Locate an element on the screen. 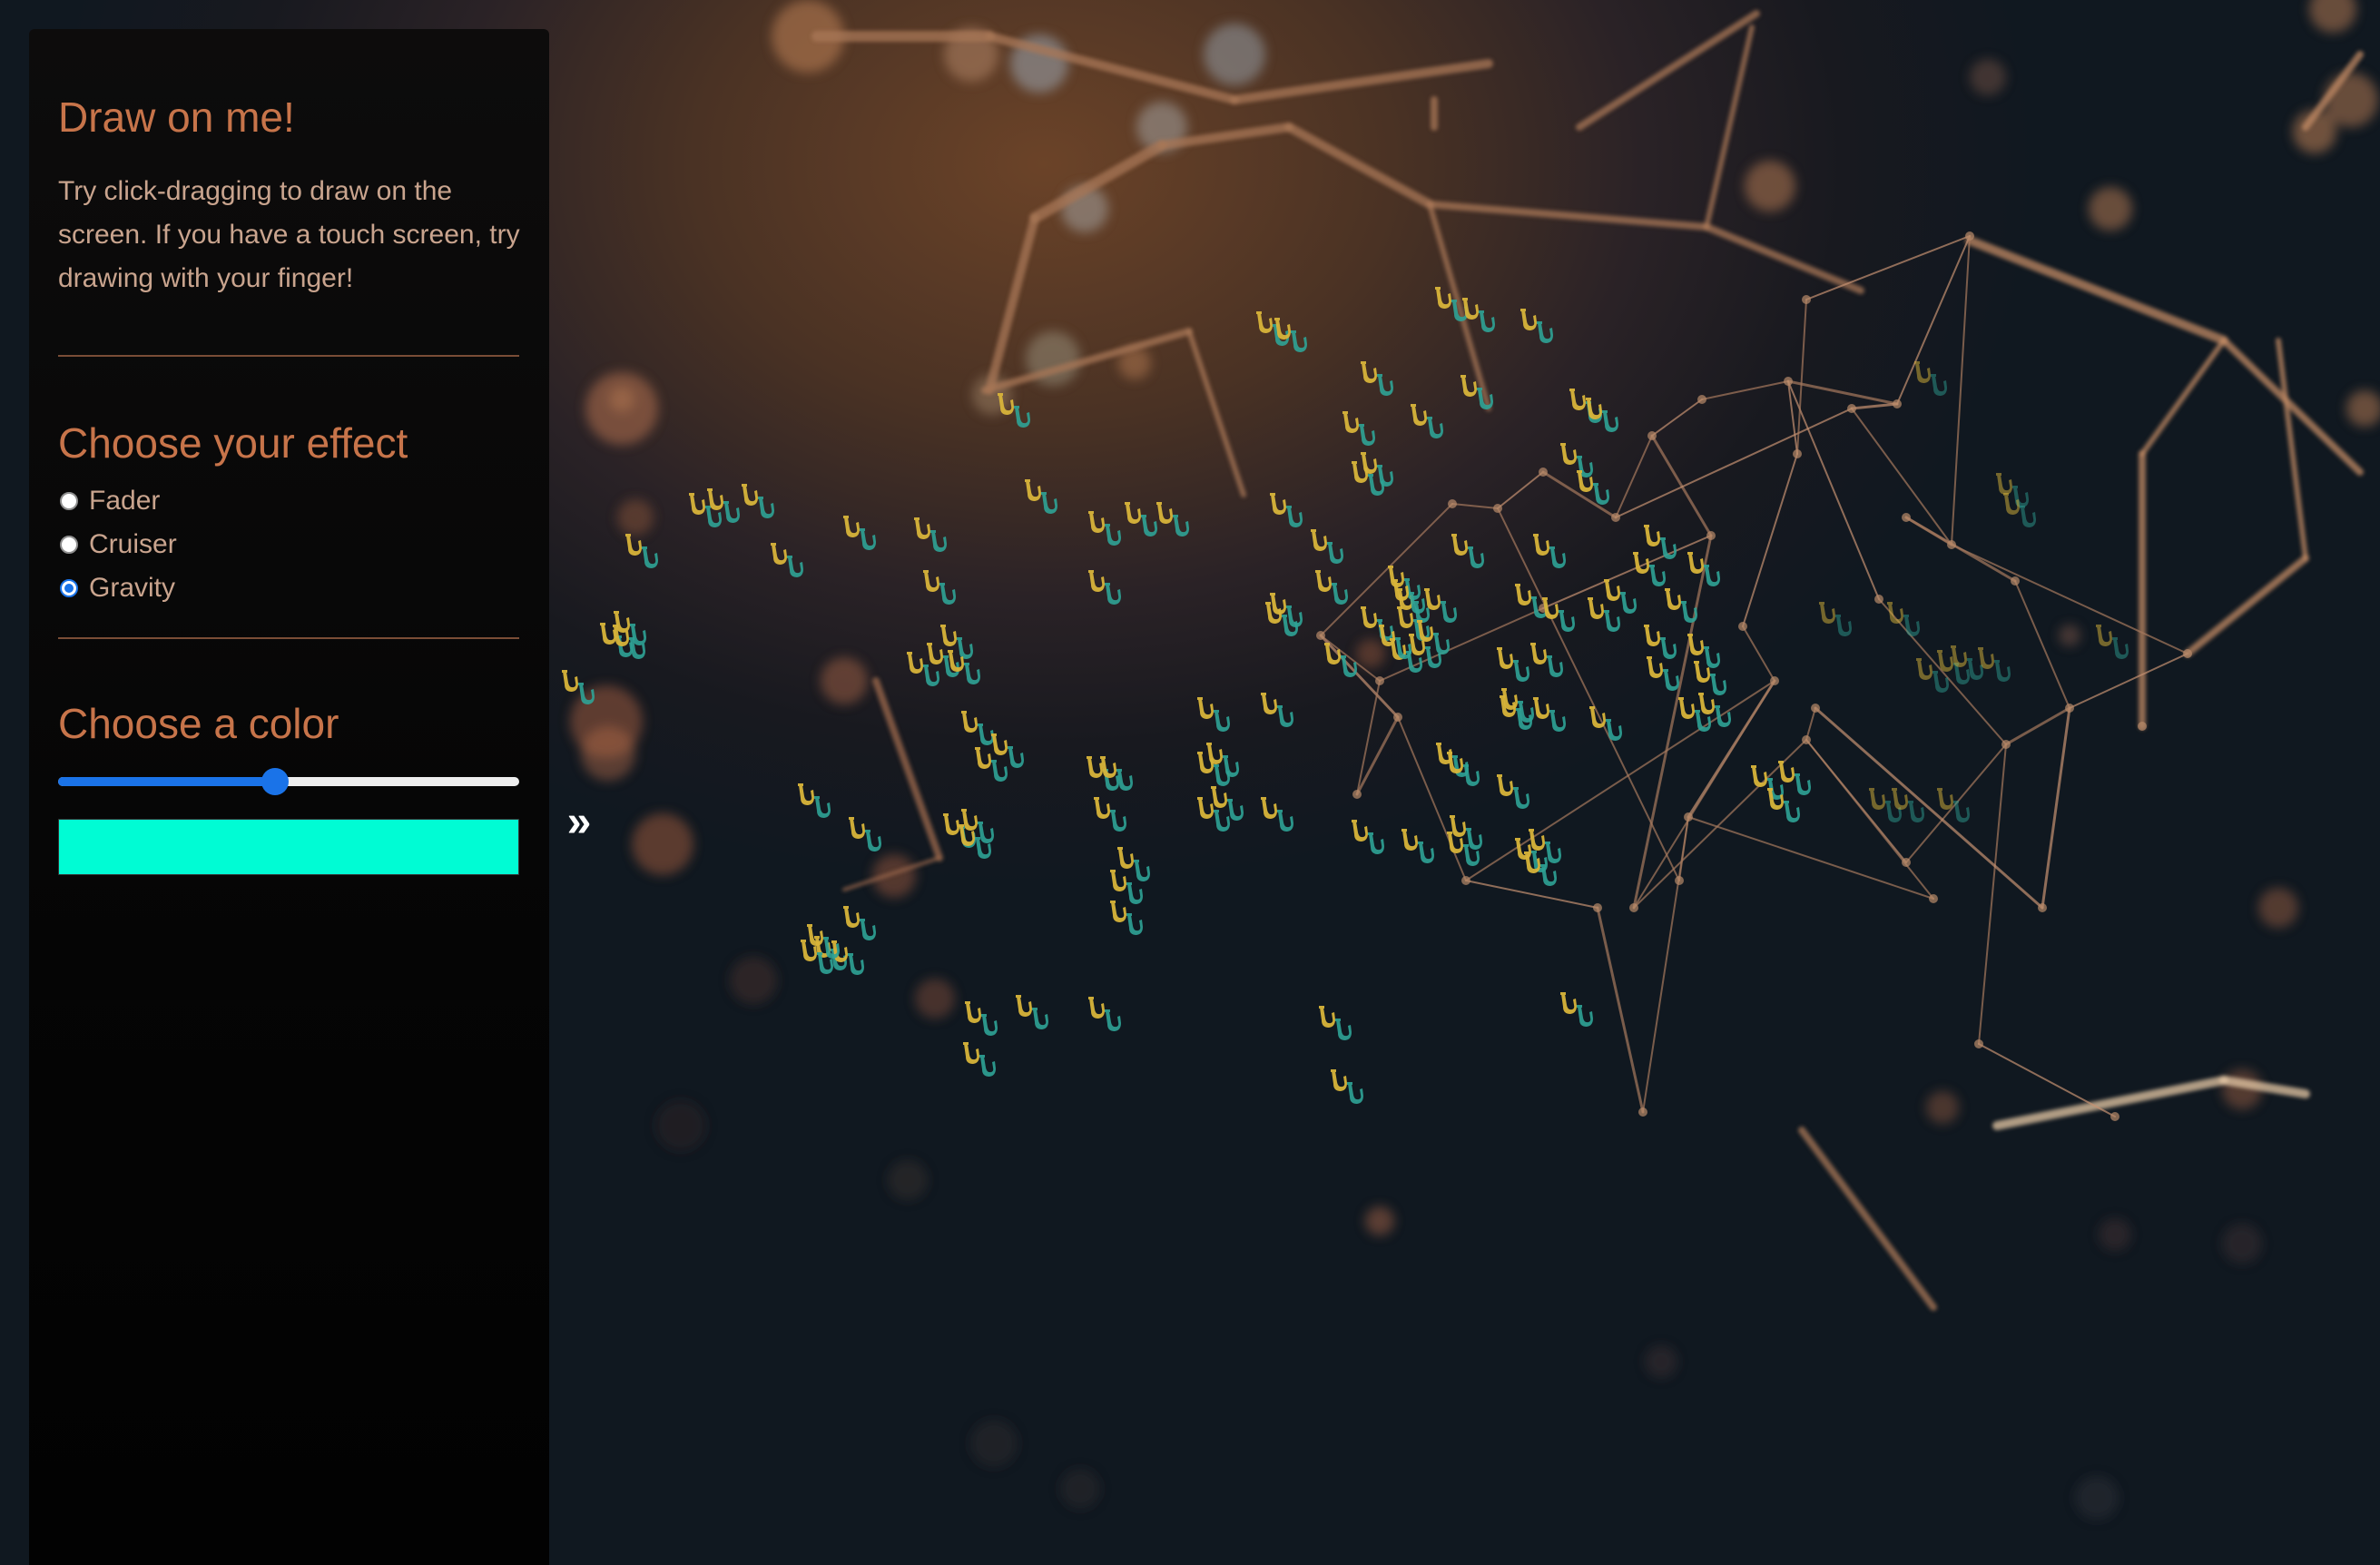 The width and height of the screenshot is (2380, 1565). fader-label: Fader is located at coordinates (125, 502).